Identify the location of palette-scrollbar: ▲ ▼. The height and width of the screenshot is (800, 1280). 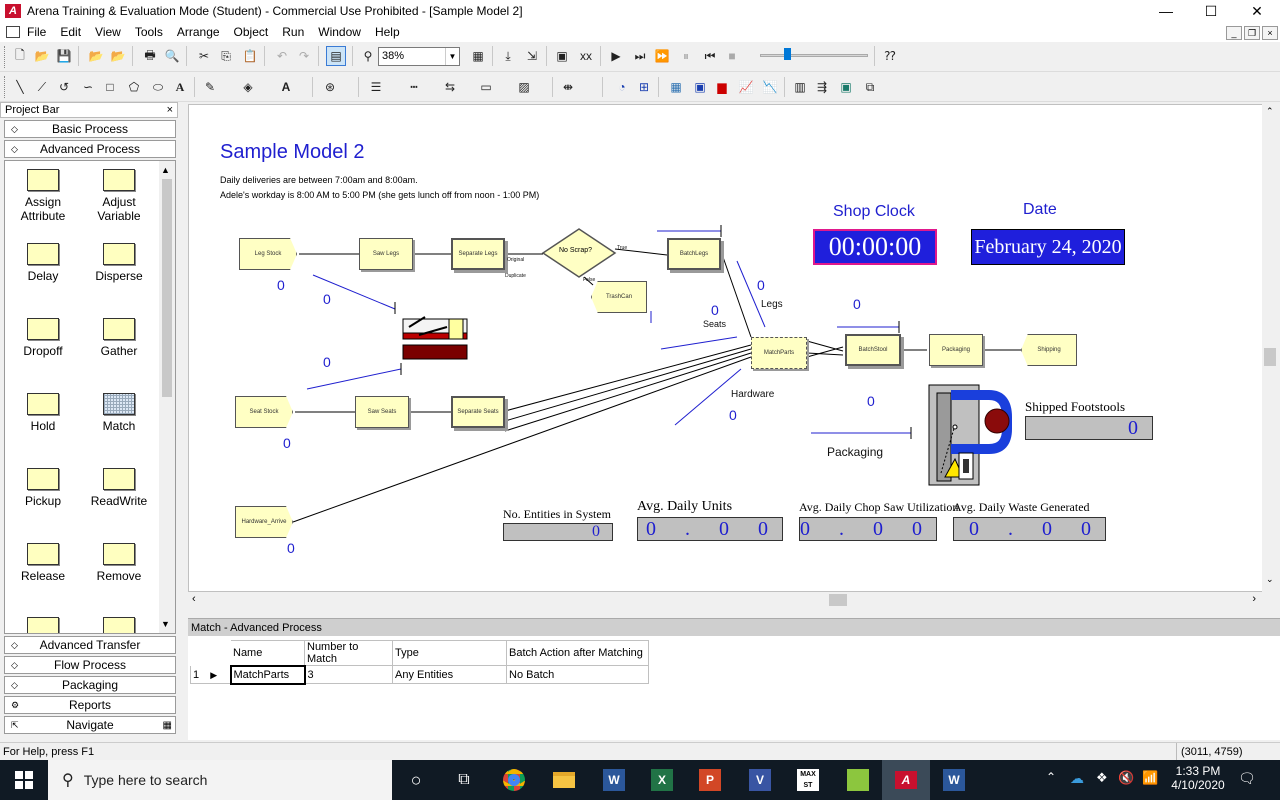
(167, 397).